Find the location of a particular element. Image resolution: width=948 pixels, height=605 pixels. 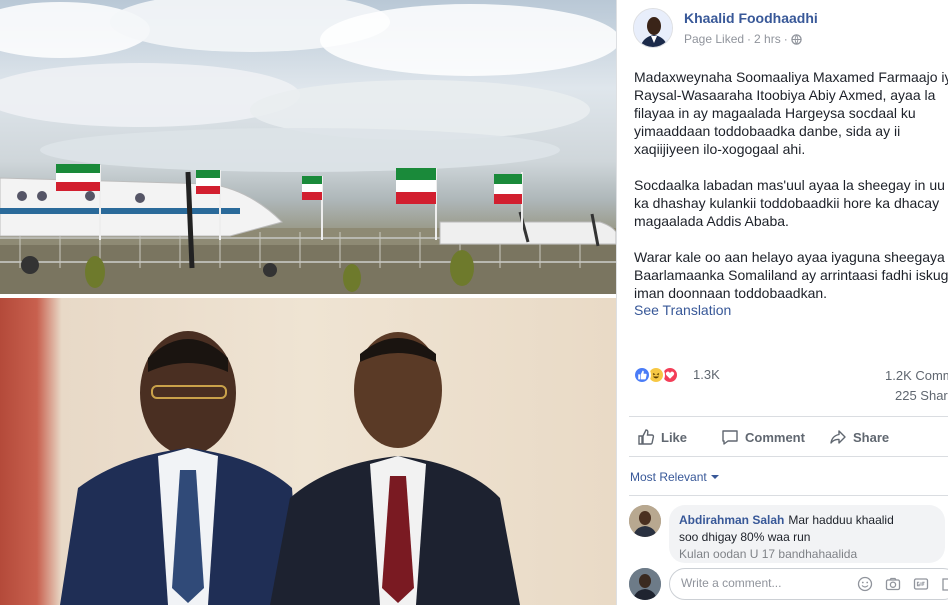

comment-composer is located at coordinates (788, 584).